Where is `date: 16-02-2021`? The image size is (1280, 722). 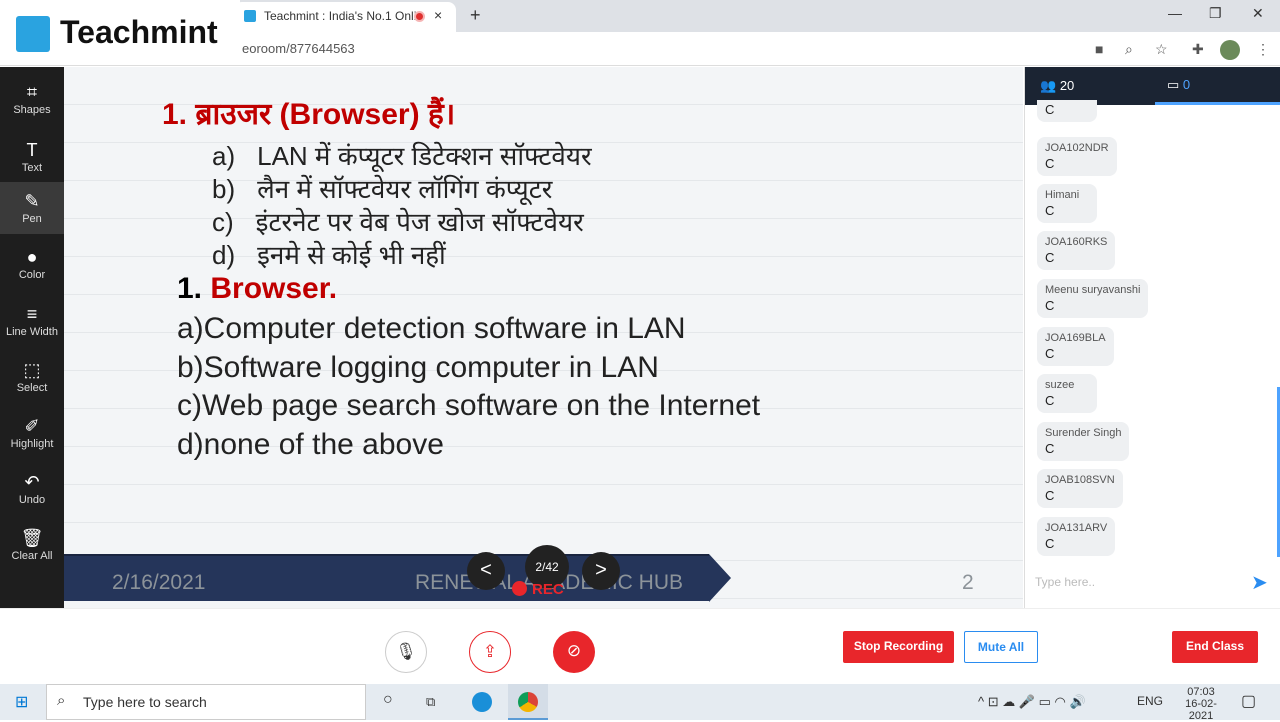
date: 16-02-2021 is located at coordinates (1201, 710).